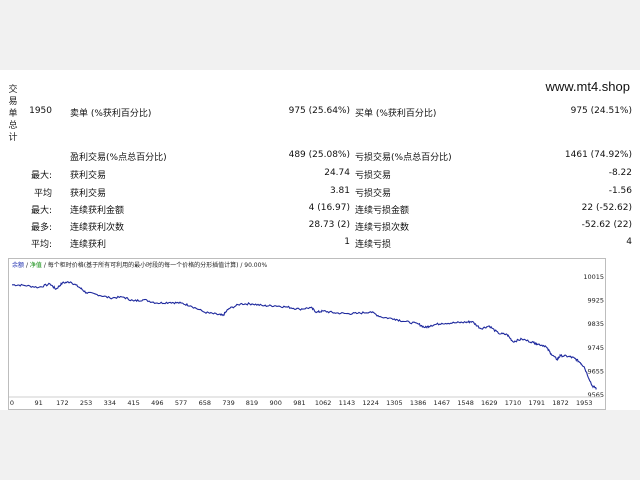 Image resolution: width=640 pixels, height=480 pixels. What do you see at coordinates (382, 228) in the screenshot?
I see `stats-cell-l2: 连续亏损次数` at bounding box center [382, 228].